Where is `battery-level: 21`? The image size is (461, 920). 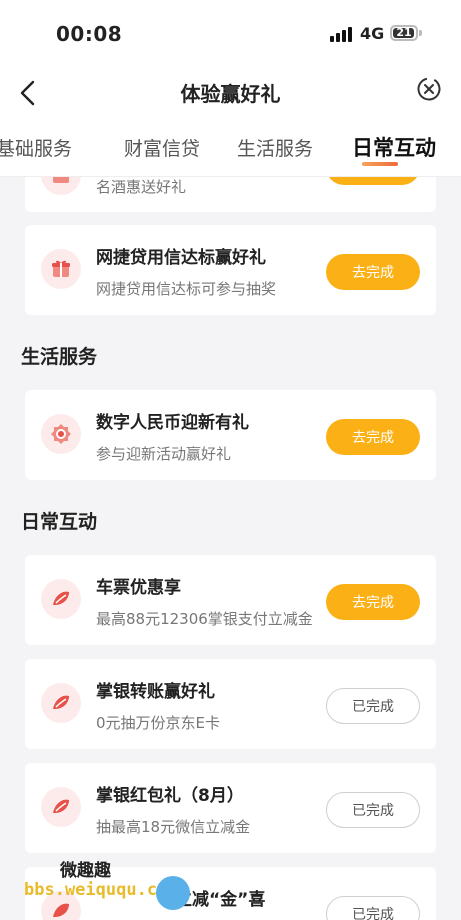 battery-level: 21 is located at coordinates (404, 32).